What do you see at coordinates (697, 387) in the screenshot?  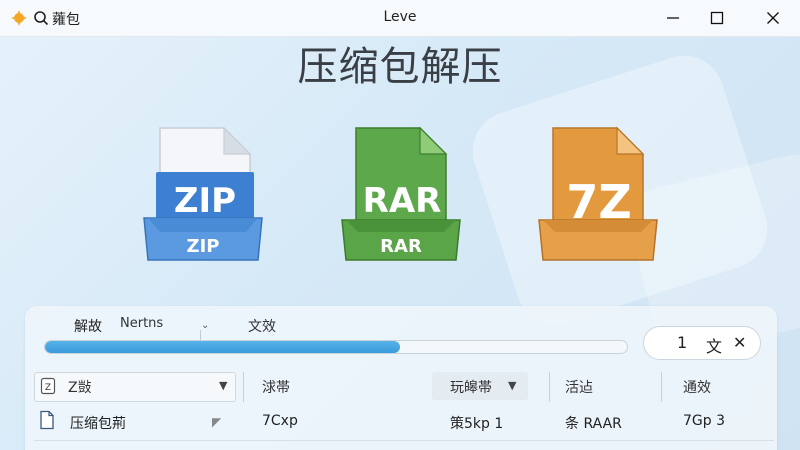 I see `column-header-count: 通效` at bounding box center [697, 387].